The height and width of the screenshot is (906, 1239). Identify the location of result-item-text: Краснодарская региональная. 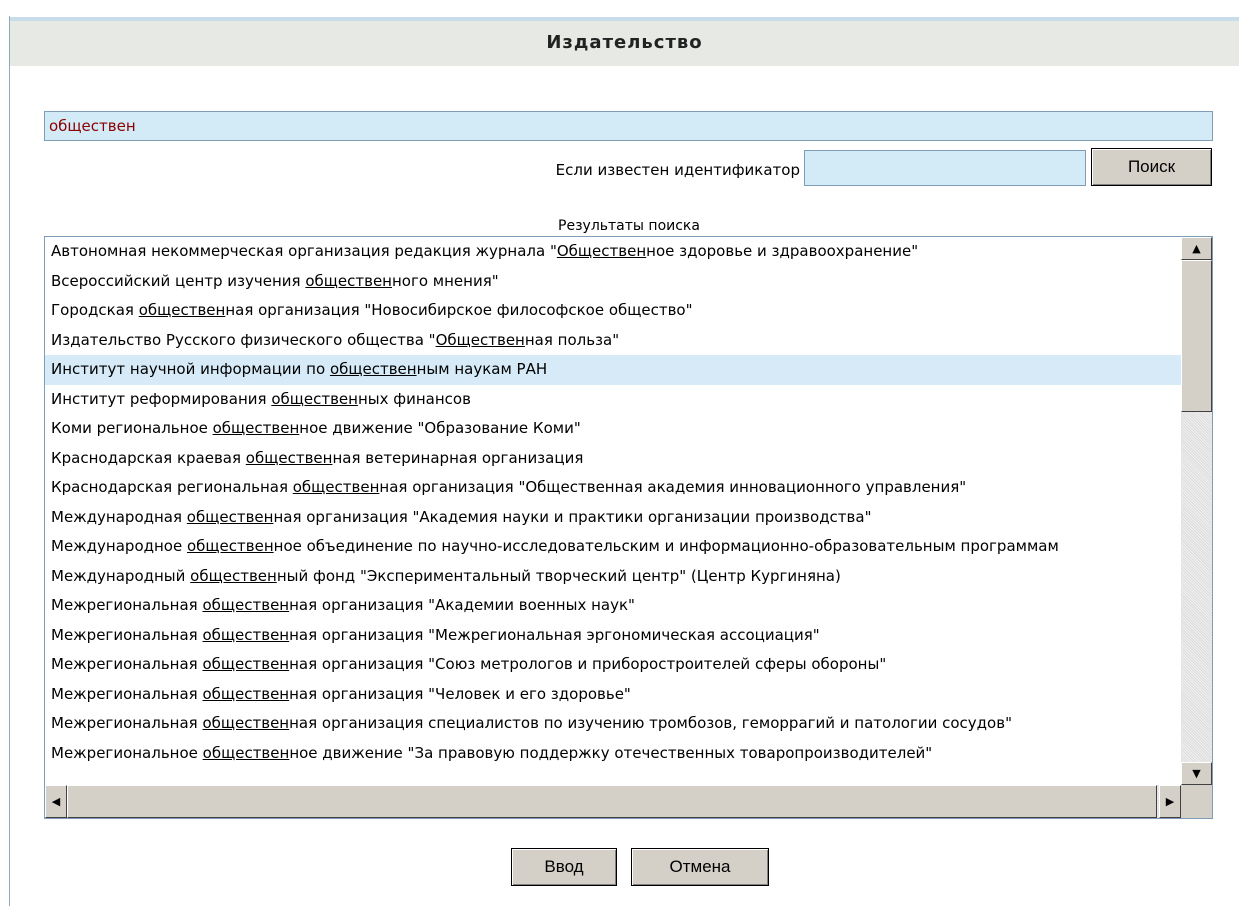
(172, 487).